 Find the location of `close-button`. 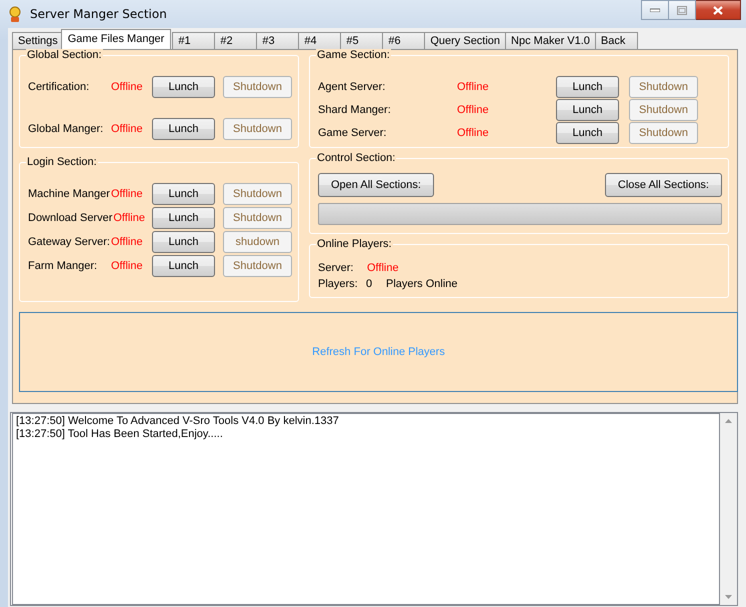

close-button is located at coordinates (718, 10).